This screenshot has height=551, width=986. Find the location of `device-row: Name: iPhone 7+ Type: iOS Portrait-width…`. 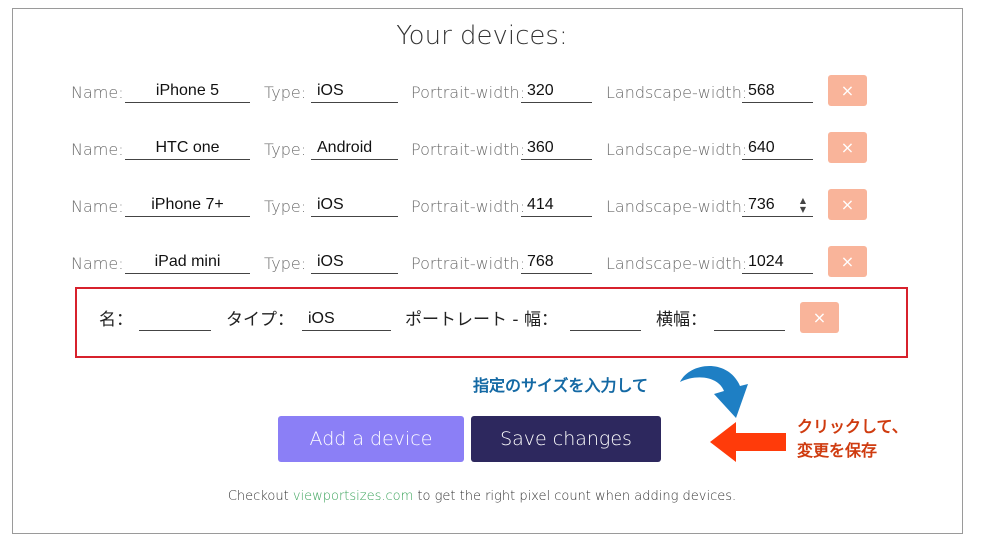

device-row: Name: iPhone 7+ Type: iOS Portrait-width… is located at coordinates (482, 206).